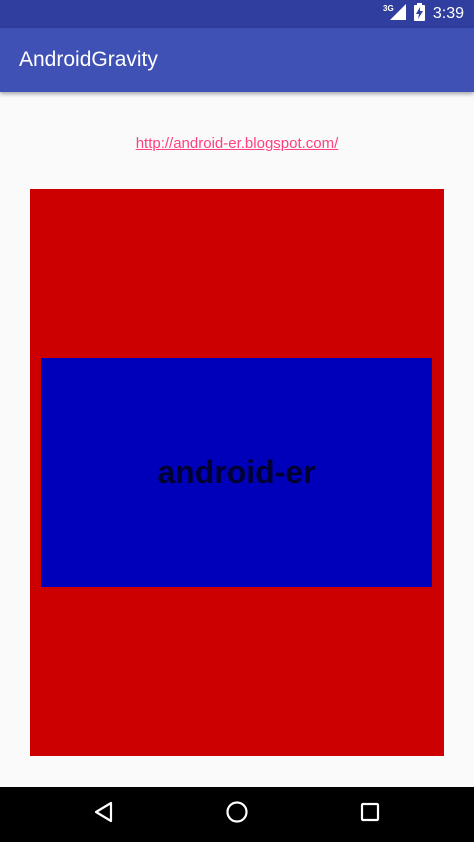 This screenshot has width=474, height=842. What do you see at coordinates (88, 59) in the screenshot?
I see `app-title: AndroidGravity` at bounding box center [88, 59].